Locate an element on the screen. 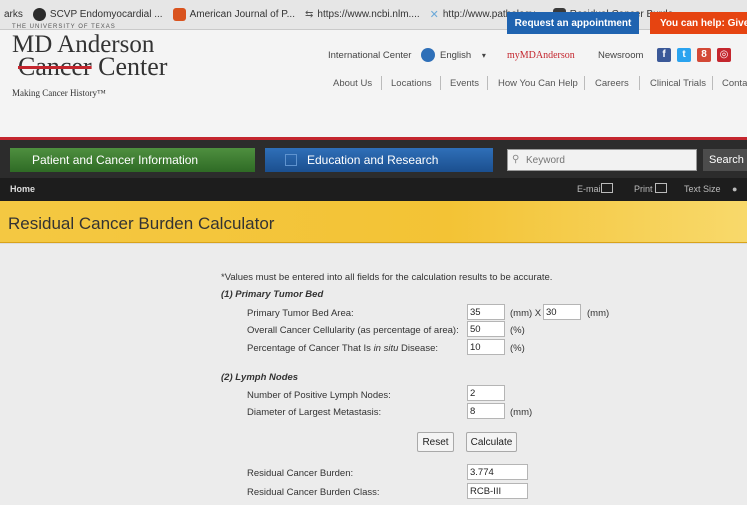  newsroom-link: Newsroom is located at coordinates (620, 55).